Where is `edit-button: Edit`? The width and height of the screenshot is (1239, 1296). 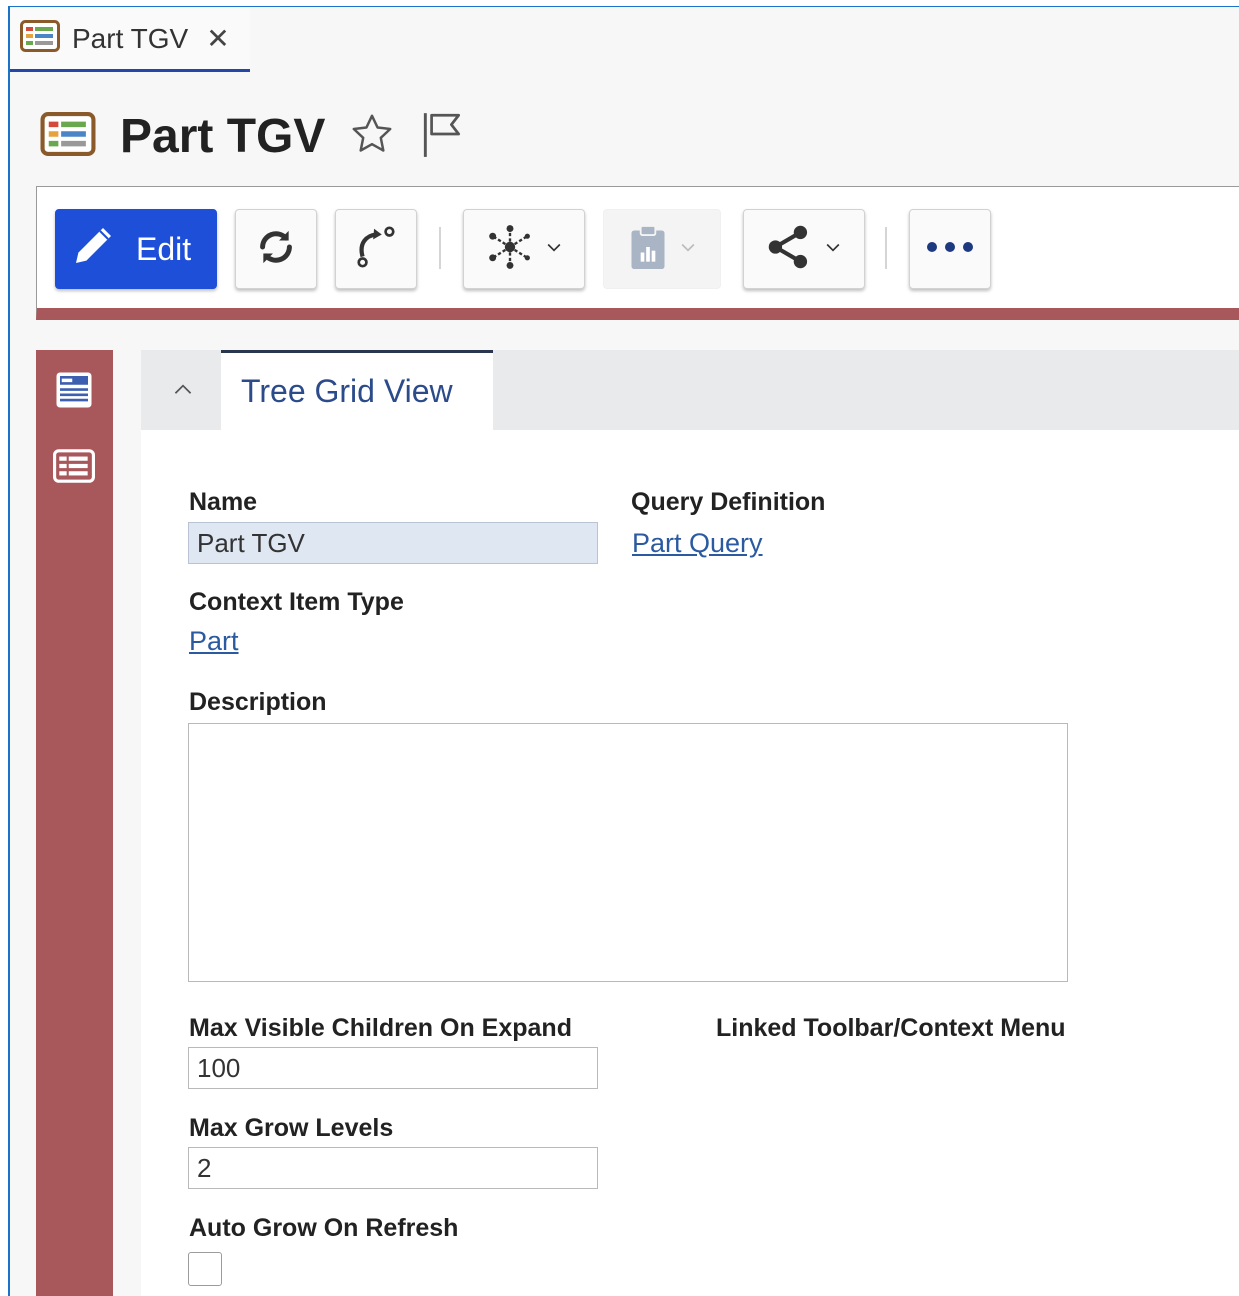 edit-button: Edit is located at coordinates (136, 249).